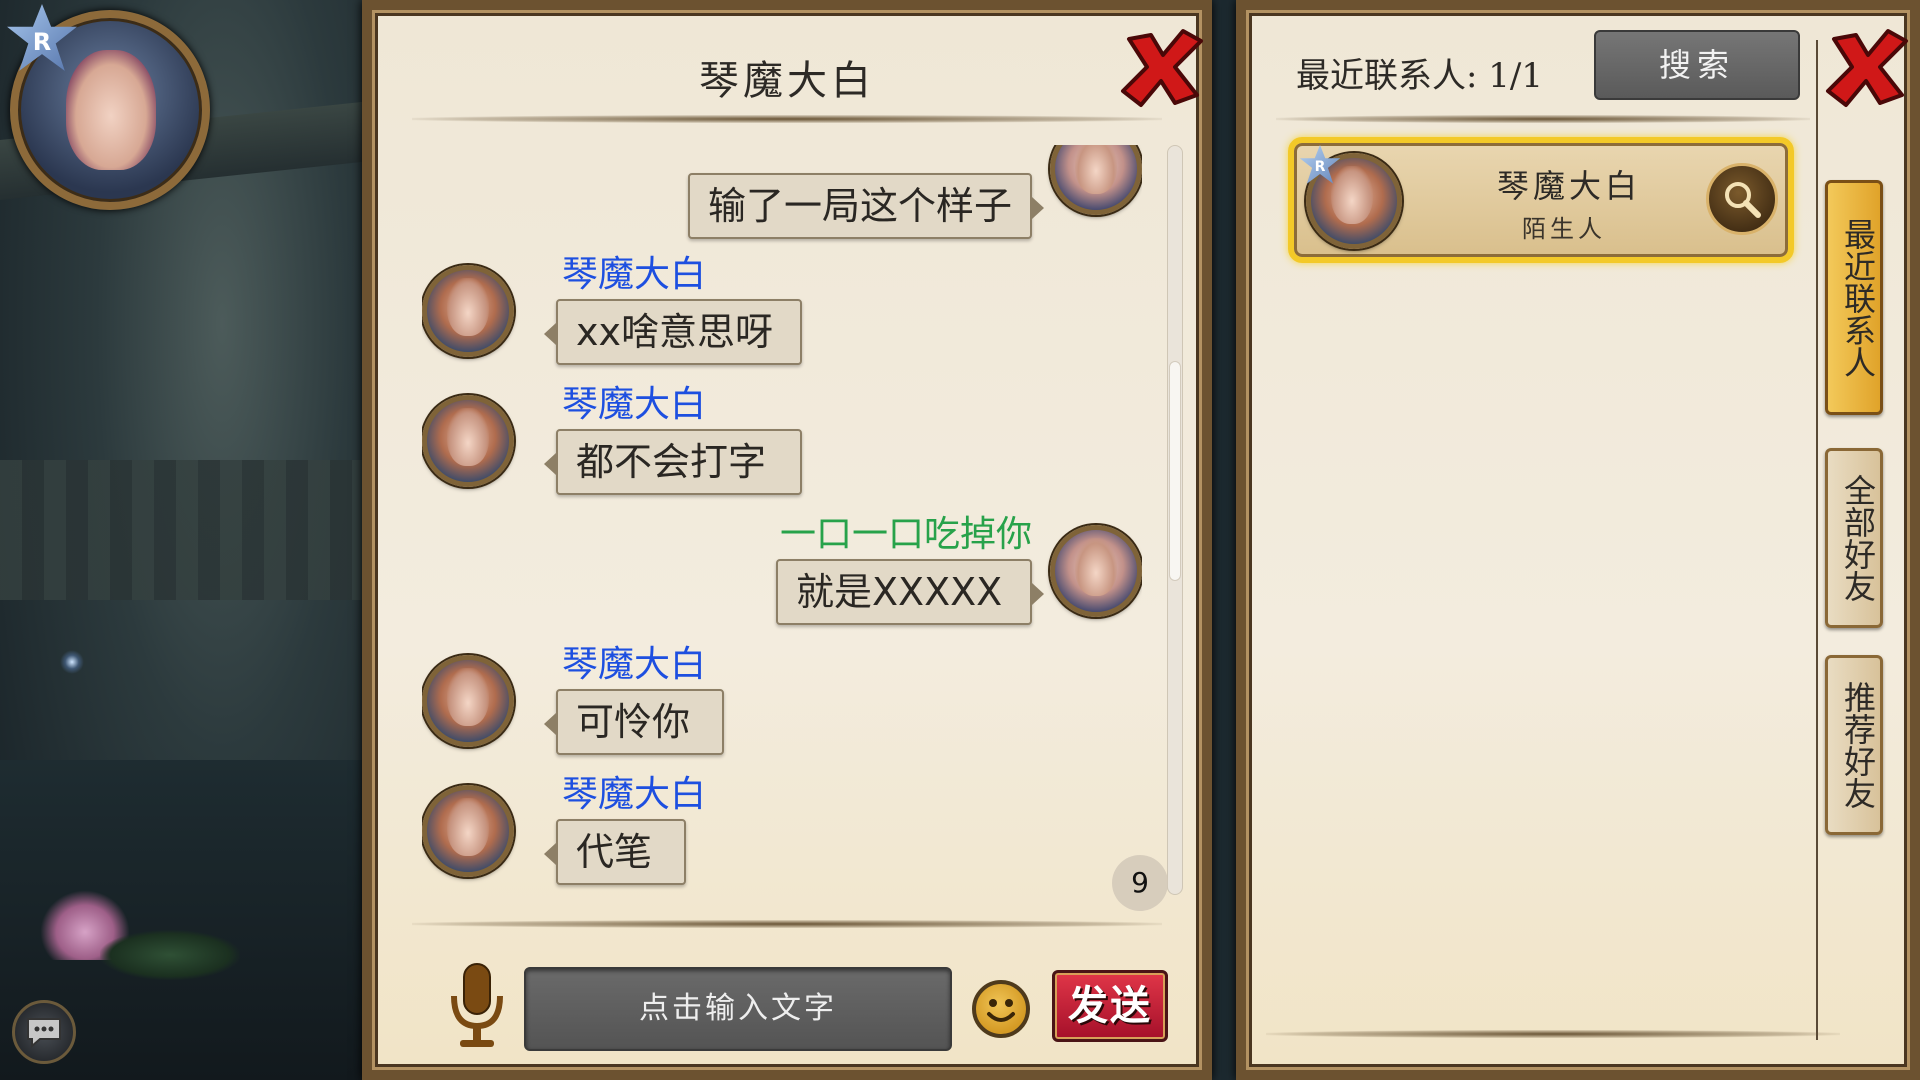 This screenshot has height=1080, width=1920. I want to click on contacts-header-divider, so click(1543, 119).